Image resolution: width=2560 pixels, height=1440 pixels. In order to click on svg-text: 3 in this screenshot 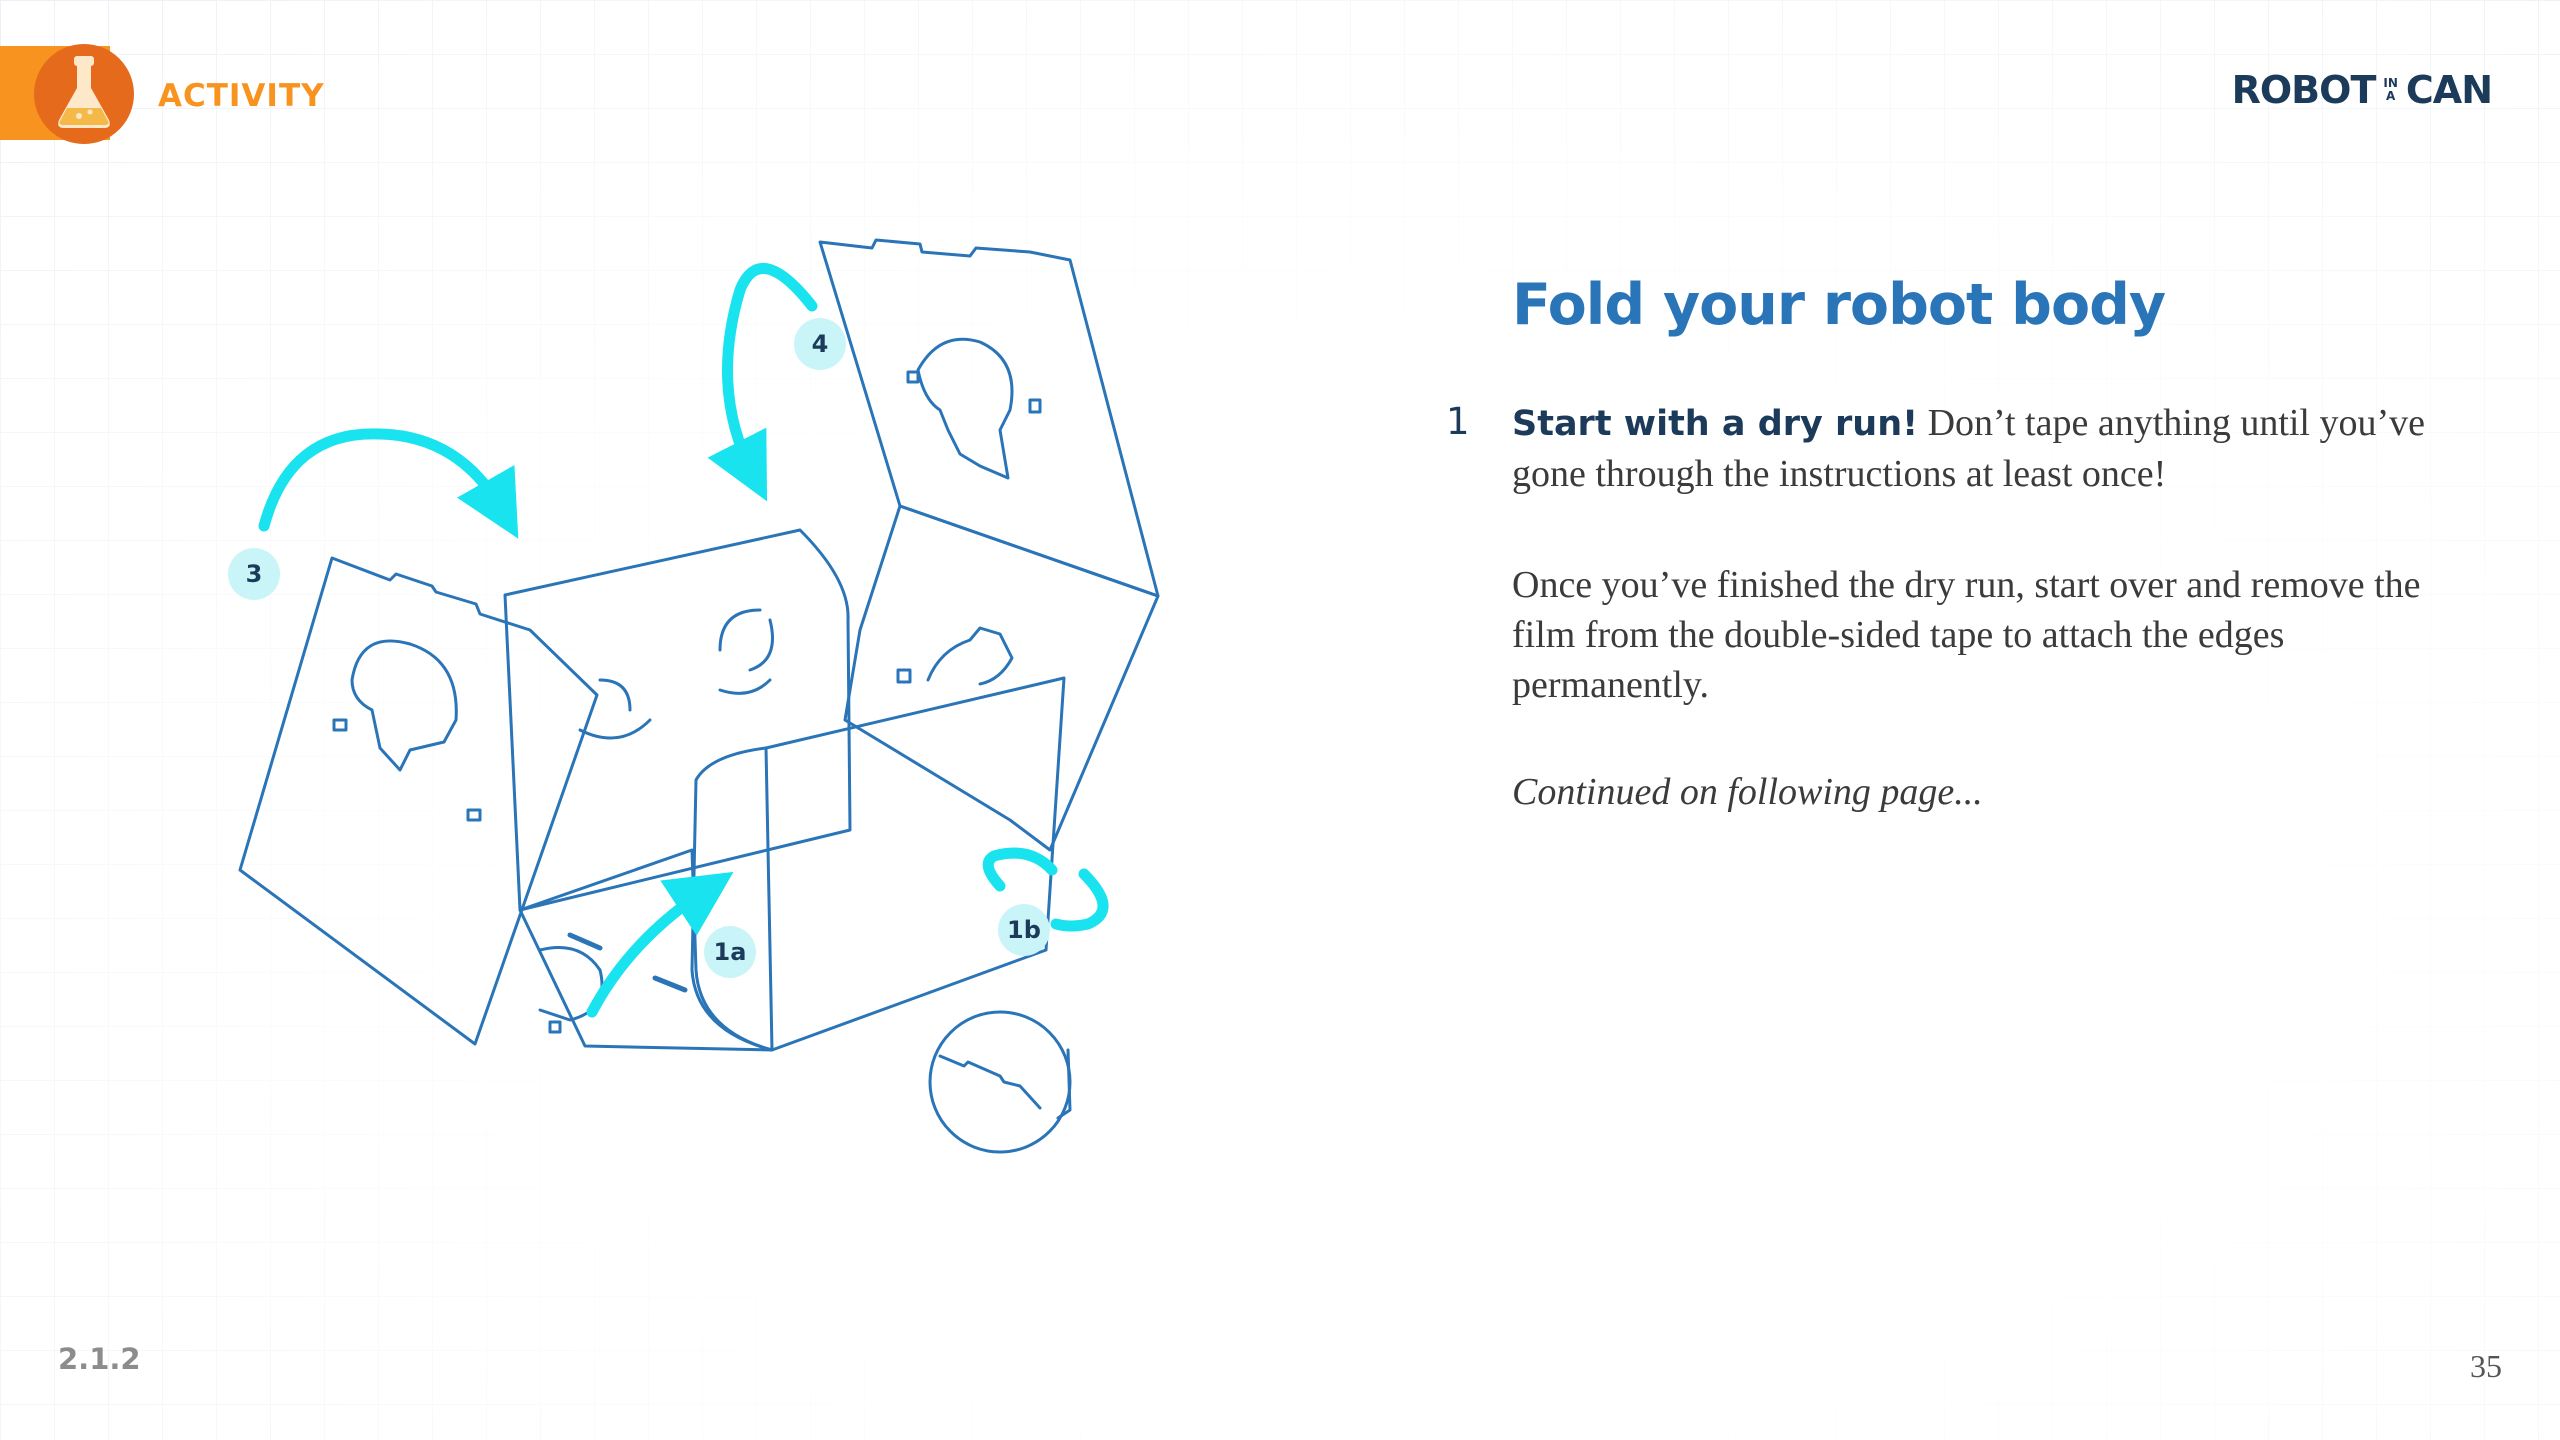, I will do `click(254, 574)`.